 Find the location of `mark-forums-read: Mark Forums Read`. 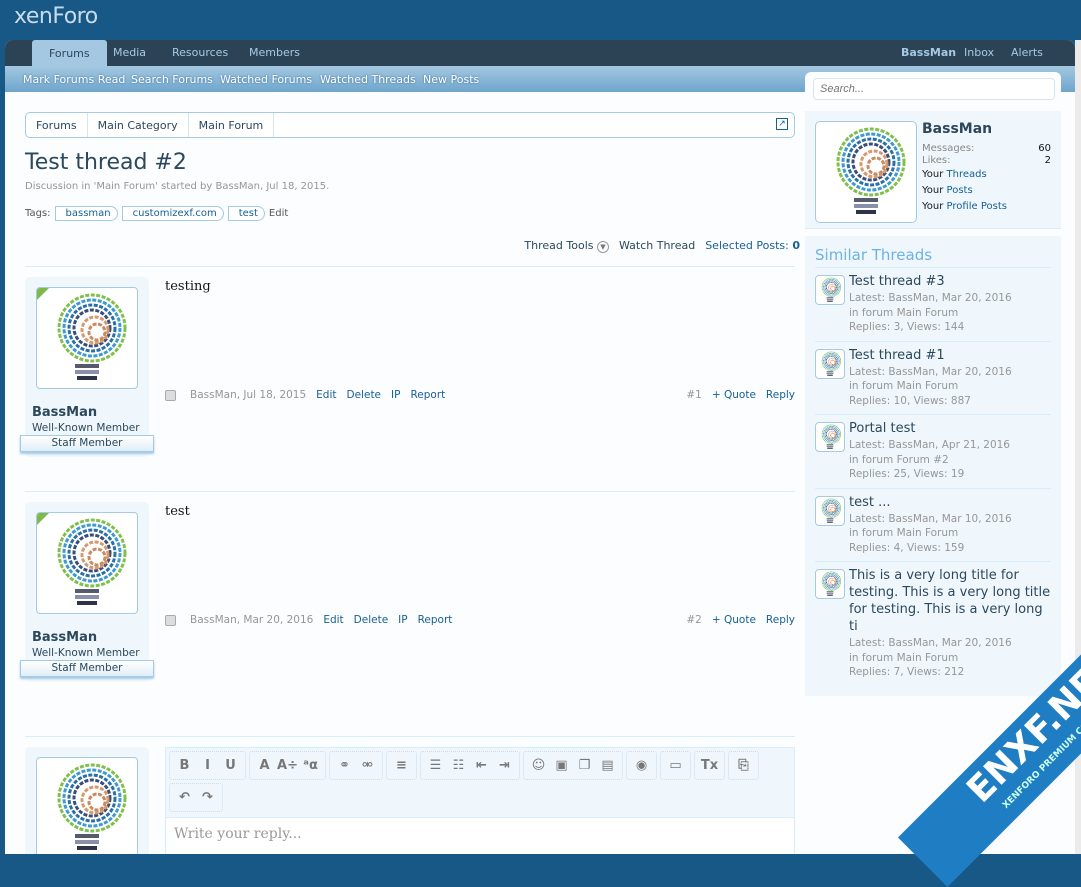

mark-forums-read: Mark Forums Read is located at coordinates (74, 79).